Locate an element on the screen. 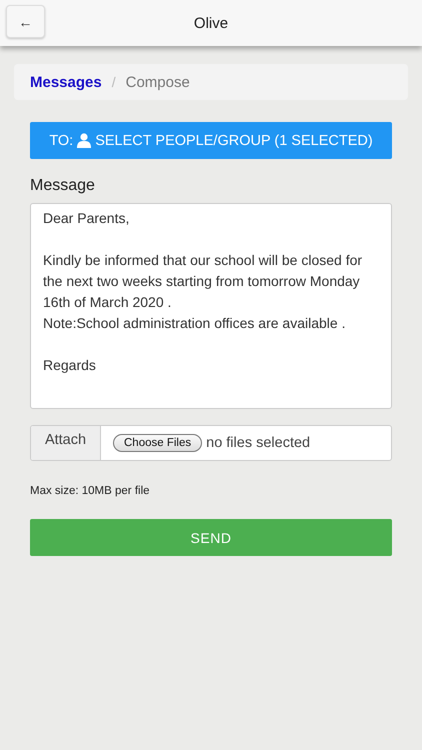 The height and width of the screenshot is (750, 422). message-label: Message is located at coordinates (63, 186).